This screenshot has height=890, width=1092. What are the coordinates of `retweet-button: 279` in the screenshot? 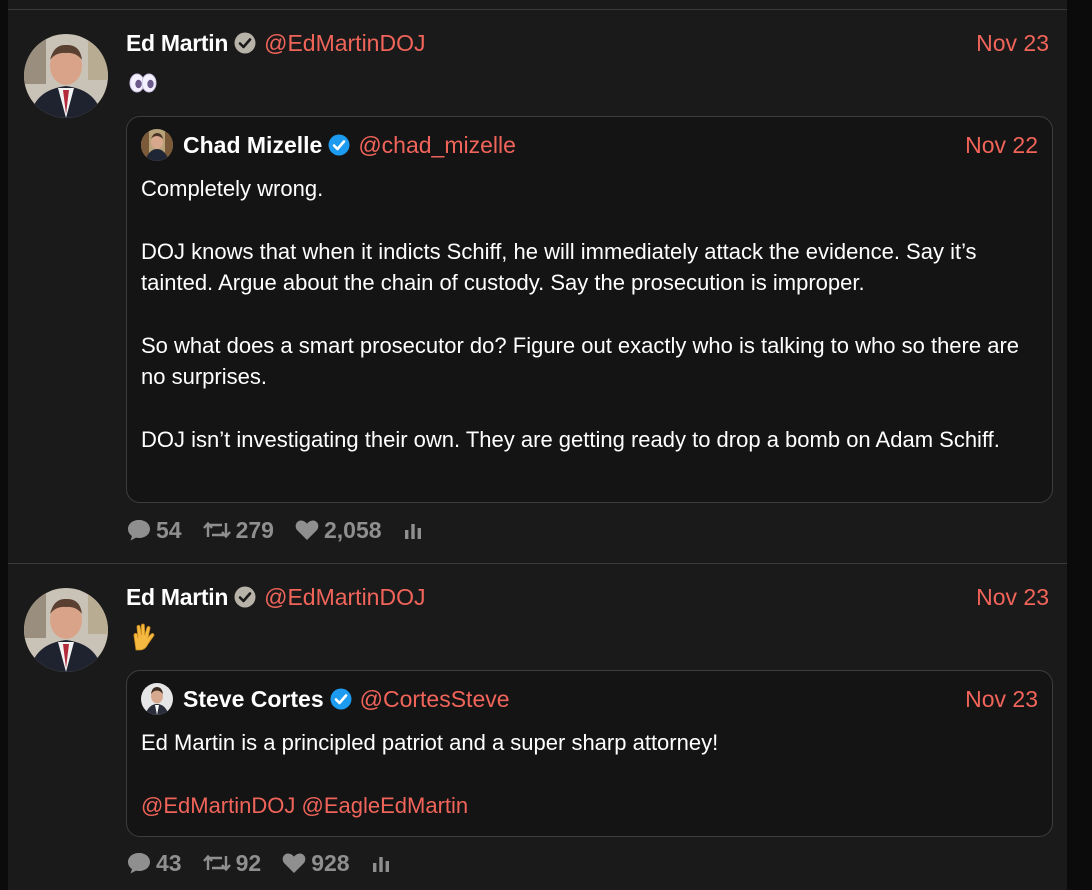 It's located at (238, 530).